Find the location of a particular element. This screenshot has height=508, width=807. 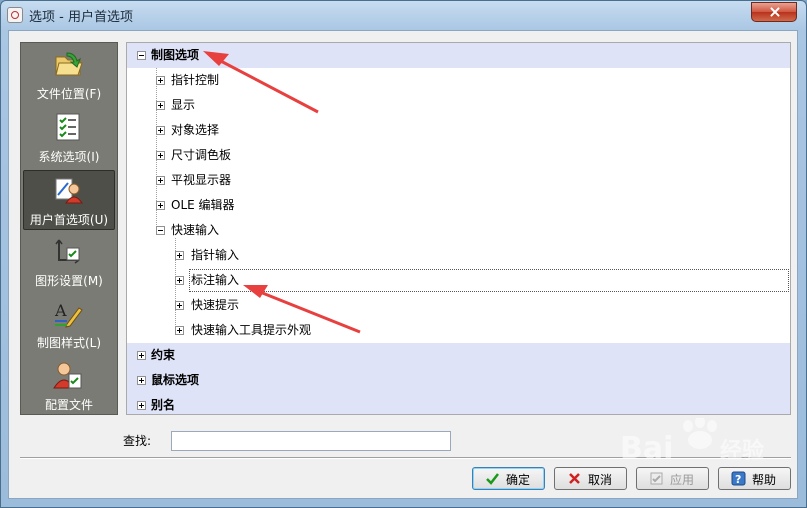

tree-item-label: 指针控制 is located at coordinates (195, 80).